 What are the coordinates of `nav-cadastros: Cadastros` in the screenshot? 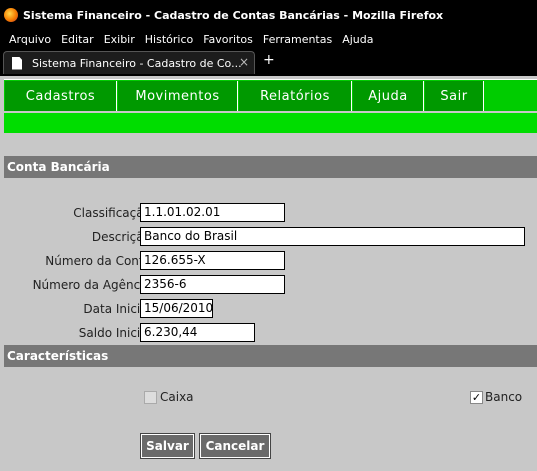 It's located at (61, 96).